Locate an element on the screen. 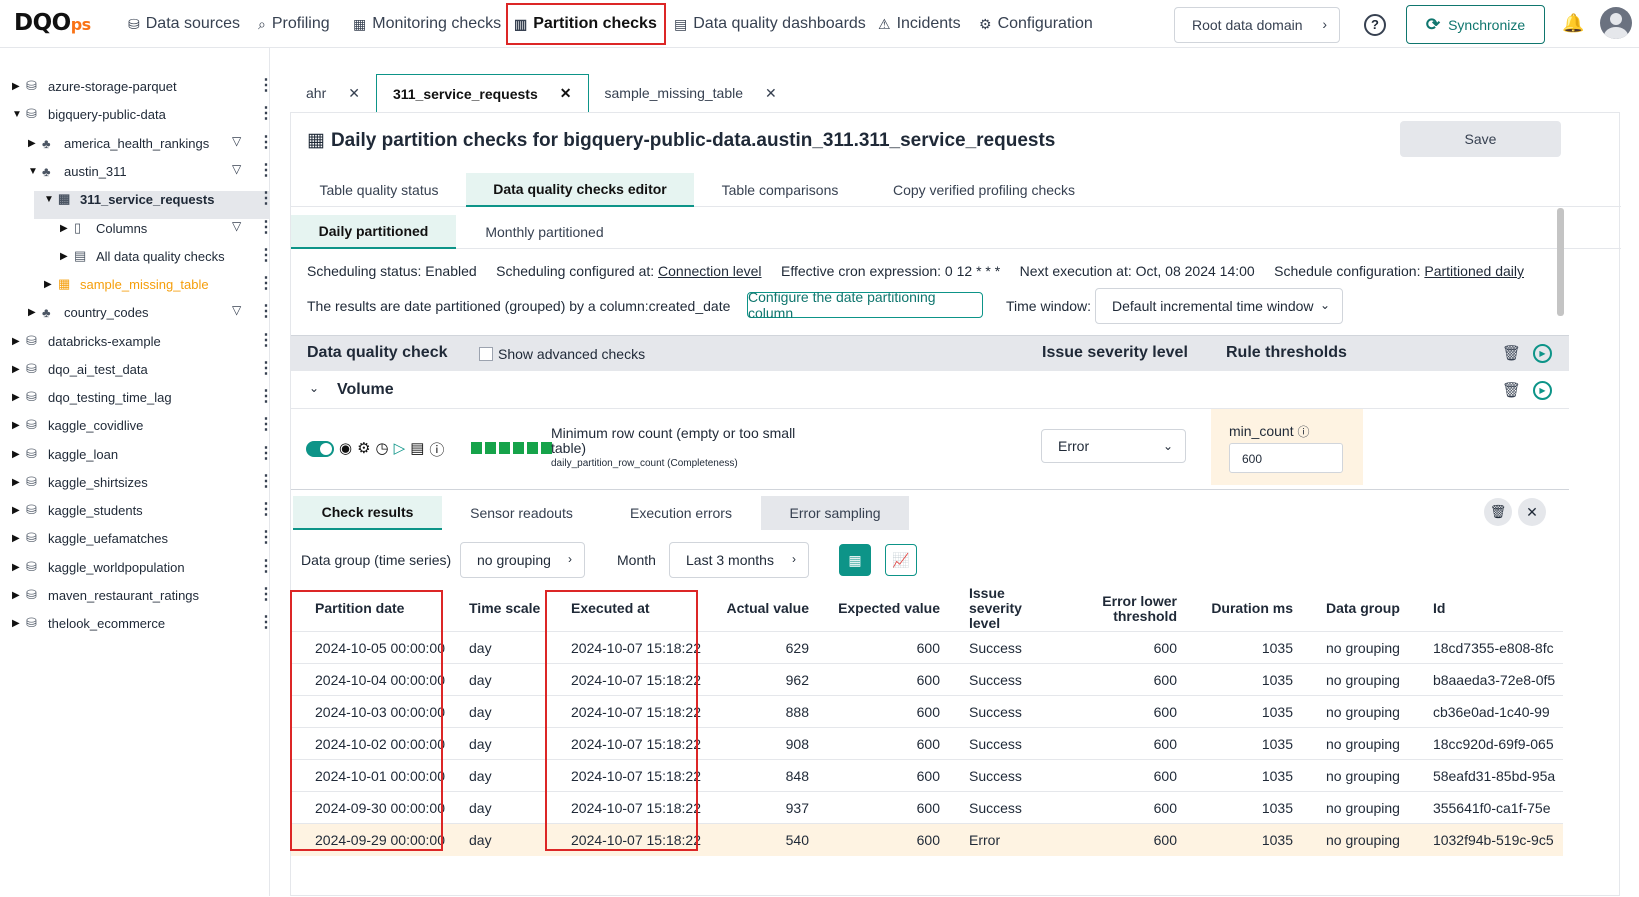 The width and height of the screenshot is (1639, 897). nav-data-quality-dashboards: ▤ Data quality dashboards is located at coordinates (770, 24).